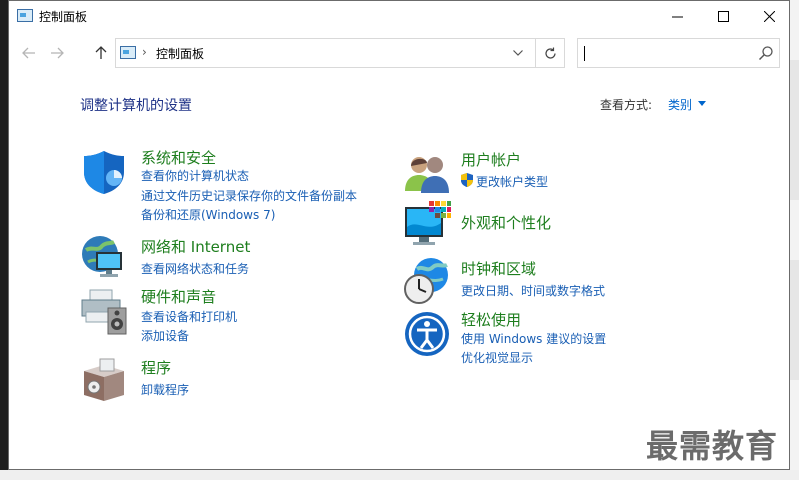 Image resolution: width=799 pixels, height=480 pixels. Describe the element at coordinates (178, 296) in the screenshot. I see `category-hardware-sound: 硬件和声音` at that location.